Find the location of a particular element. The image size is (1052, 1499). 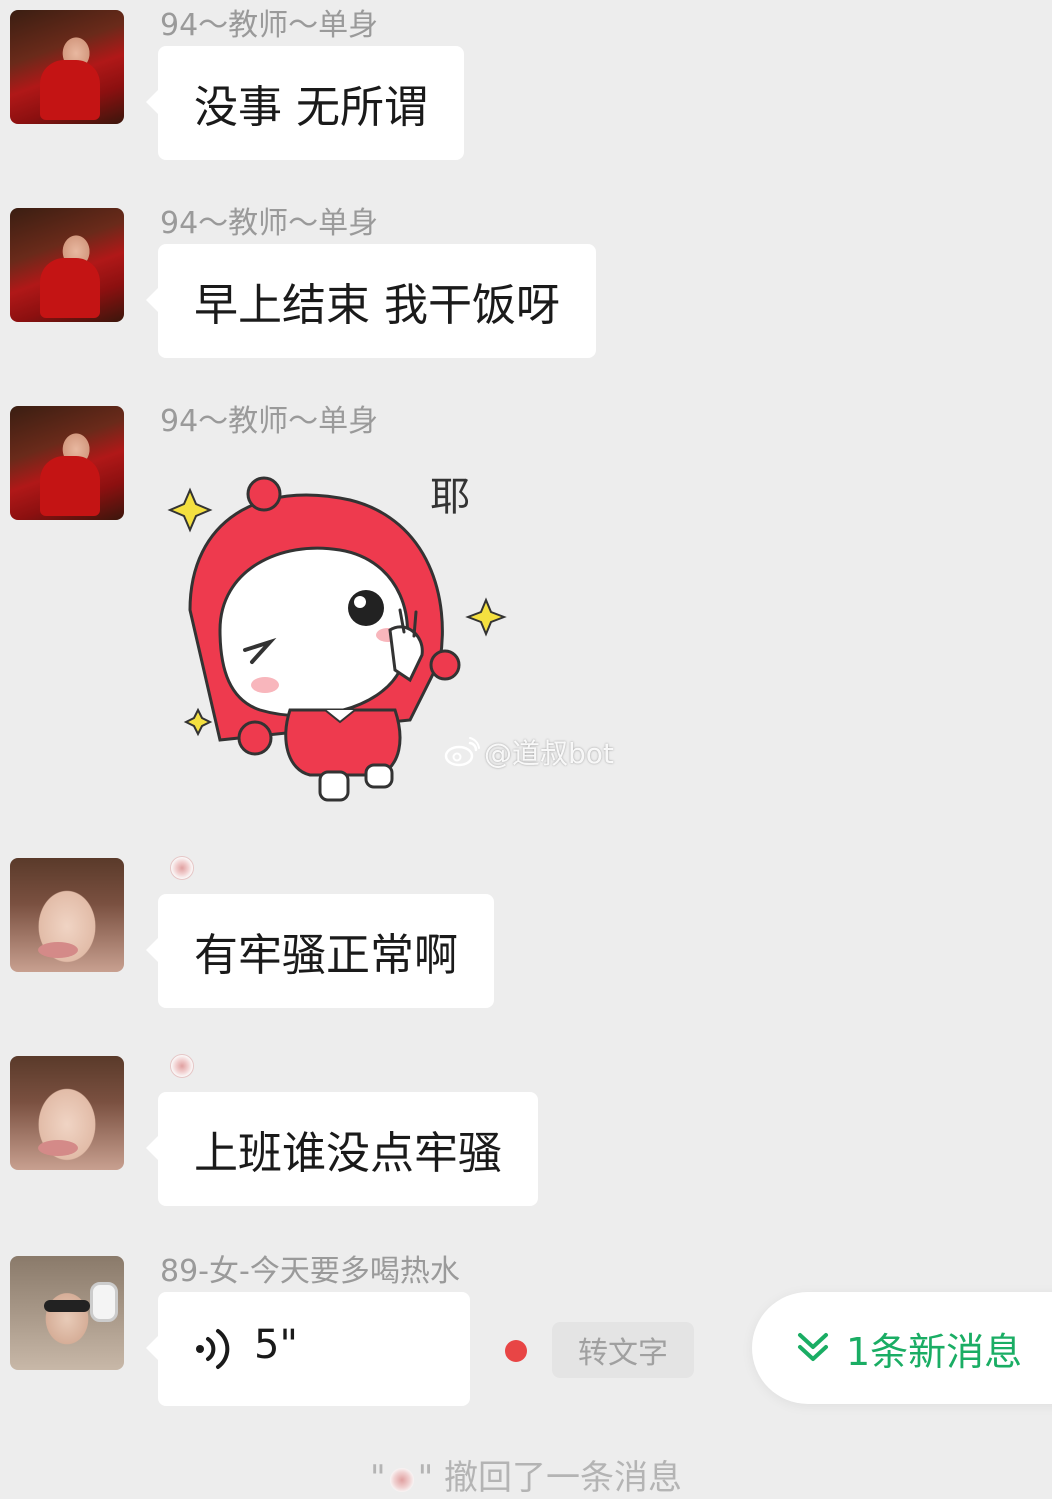

recall-user-icon is located at coordinates (401, 1479).